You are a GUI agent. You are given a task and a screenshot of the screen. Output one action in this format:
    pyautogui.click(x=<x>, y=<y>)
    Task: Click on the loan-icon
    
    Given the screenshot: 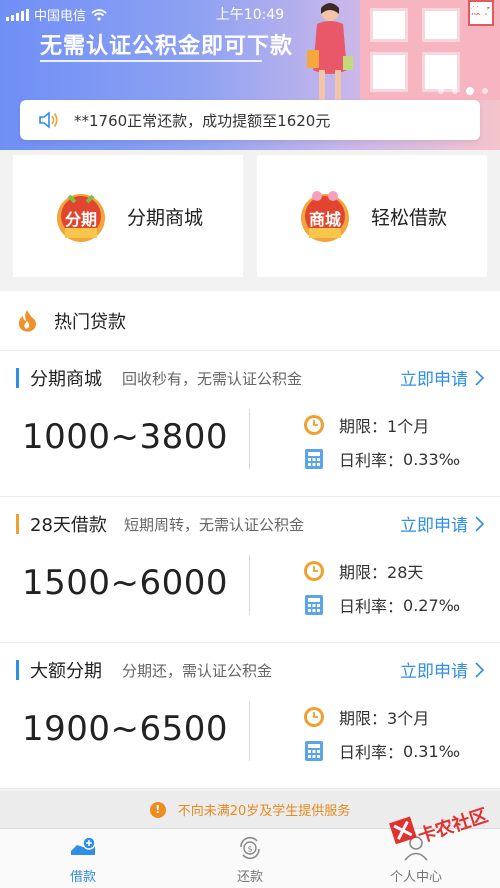 What is the action you would take?
    pyautogui.click(x=83, y=845)
    